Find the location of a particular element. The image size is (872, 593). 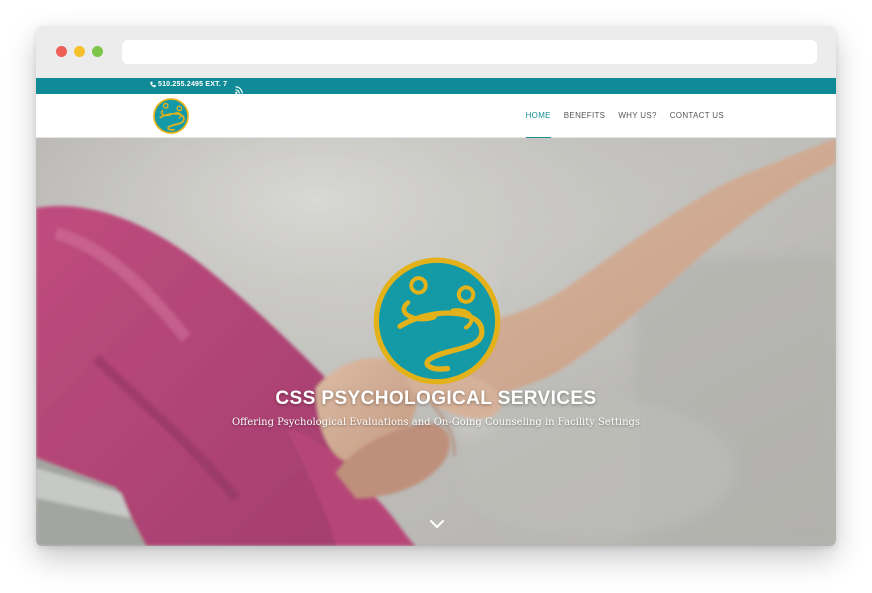

nav-contact-us: CONTACT US is located at coordinates (697, 116).